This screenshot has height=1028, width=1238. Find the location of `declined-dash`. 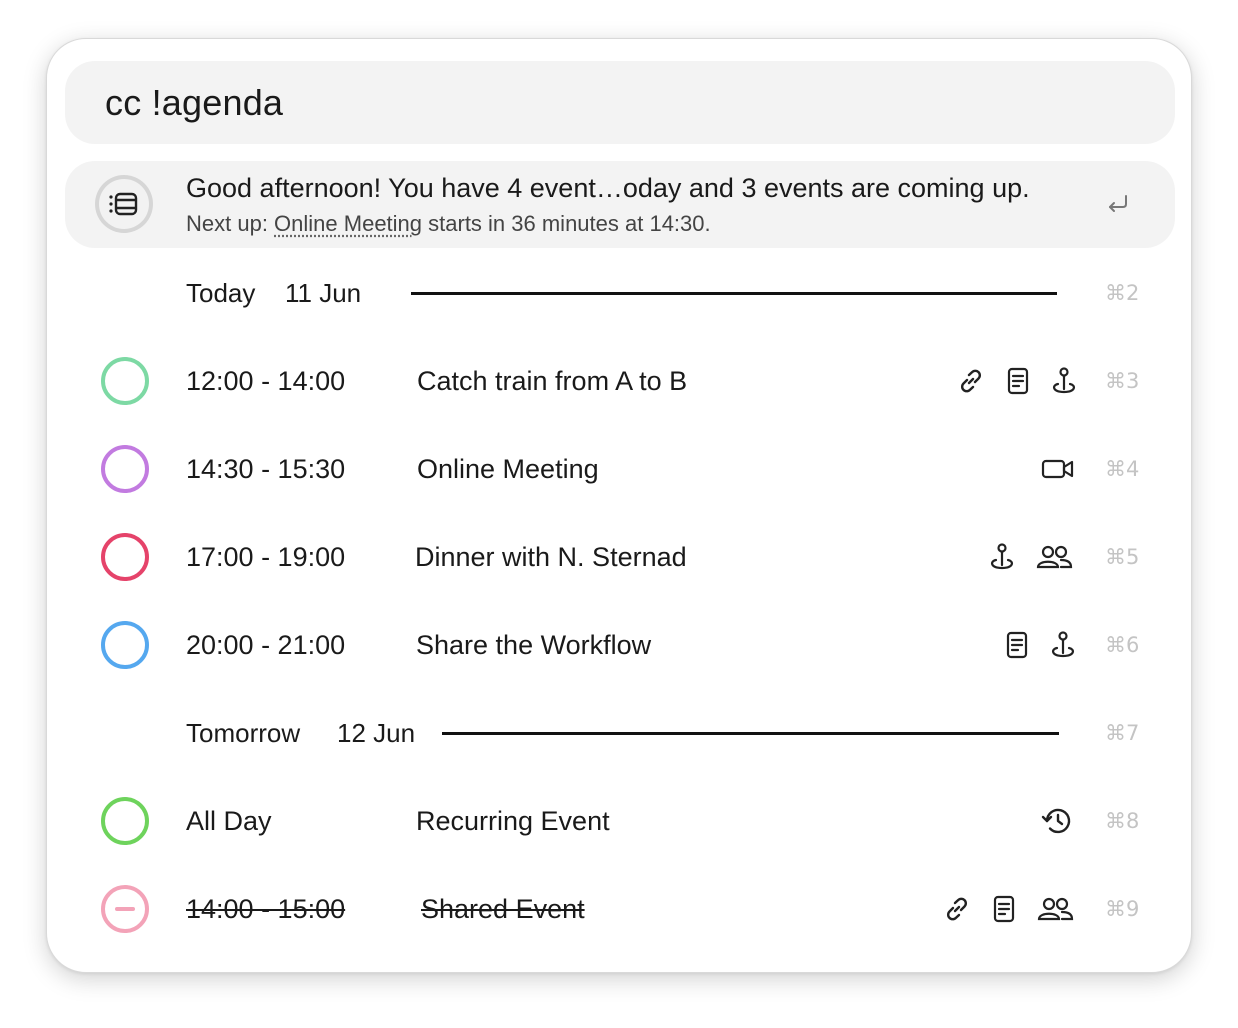

declined-dash is located at coordinates (125, 909).